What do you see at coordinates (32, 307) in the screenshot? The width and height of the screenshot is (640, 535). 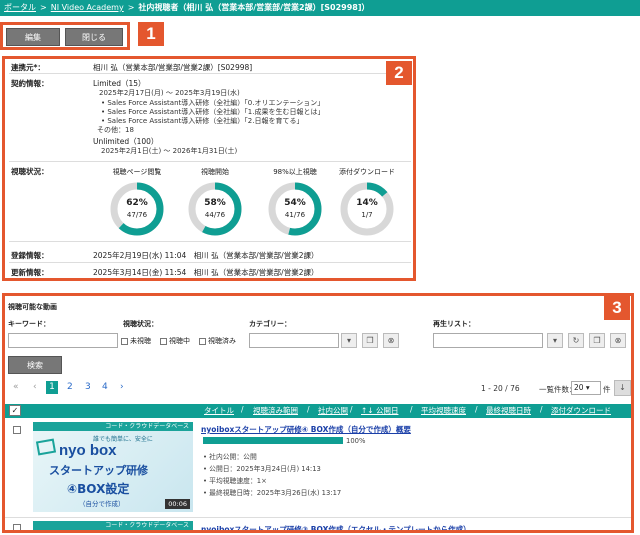 I see `video-list-heading: 視聴可能な動画` at bounding box center [32, 307].